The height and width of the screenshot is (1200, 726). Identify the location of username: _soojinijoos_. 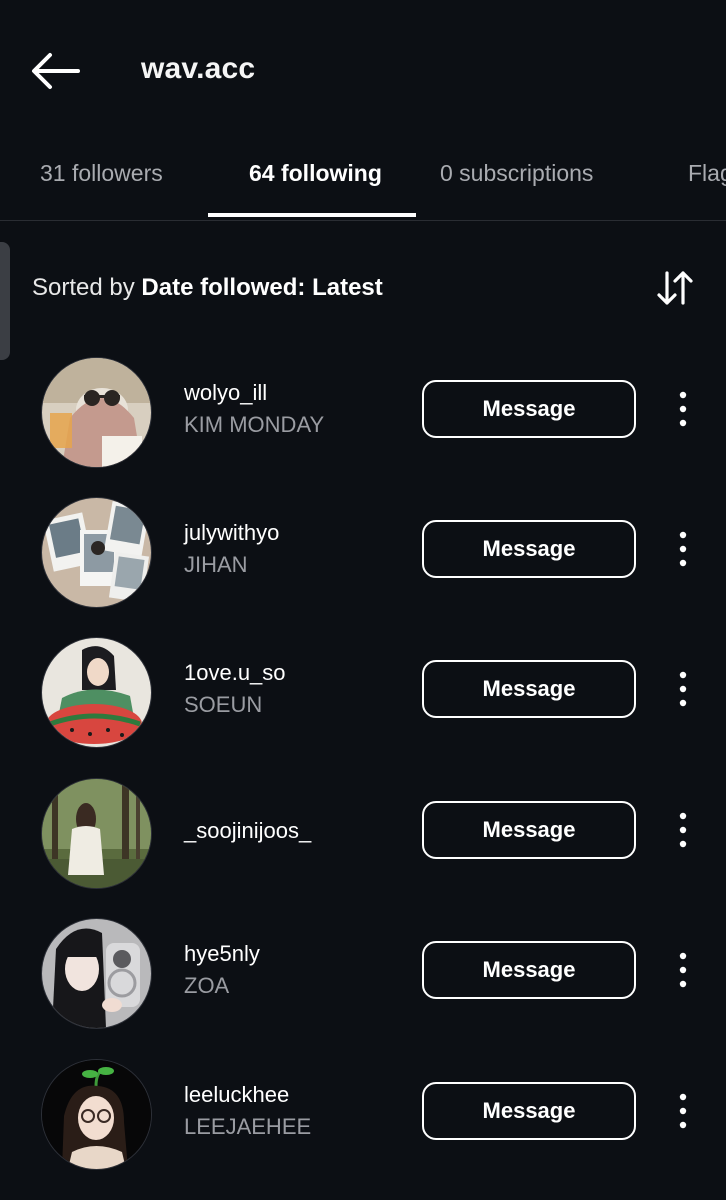
(247, 831).